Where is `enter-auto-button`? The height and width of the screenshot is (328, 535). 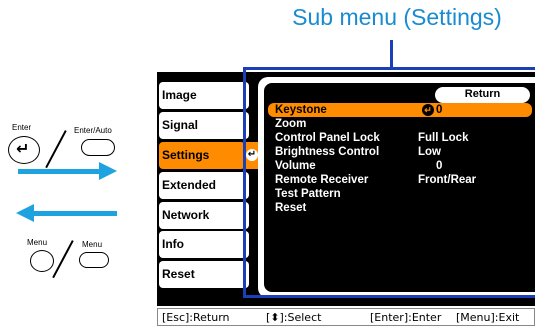 enter-auto-button is located at coordinates (98, 147).